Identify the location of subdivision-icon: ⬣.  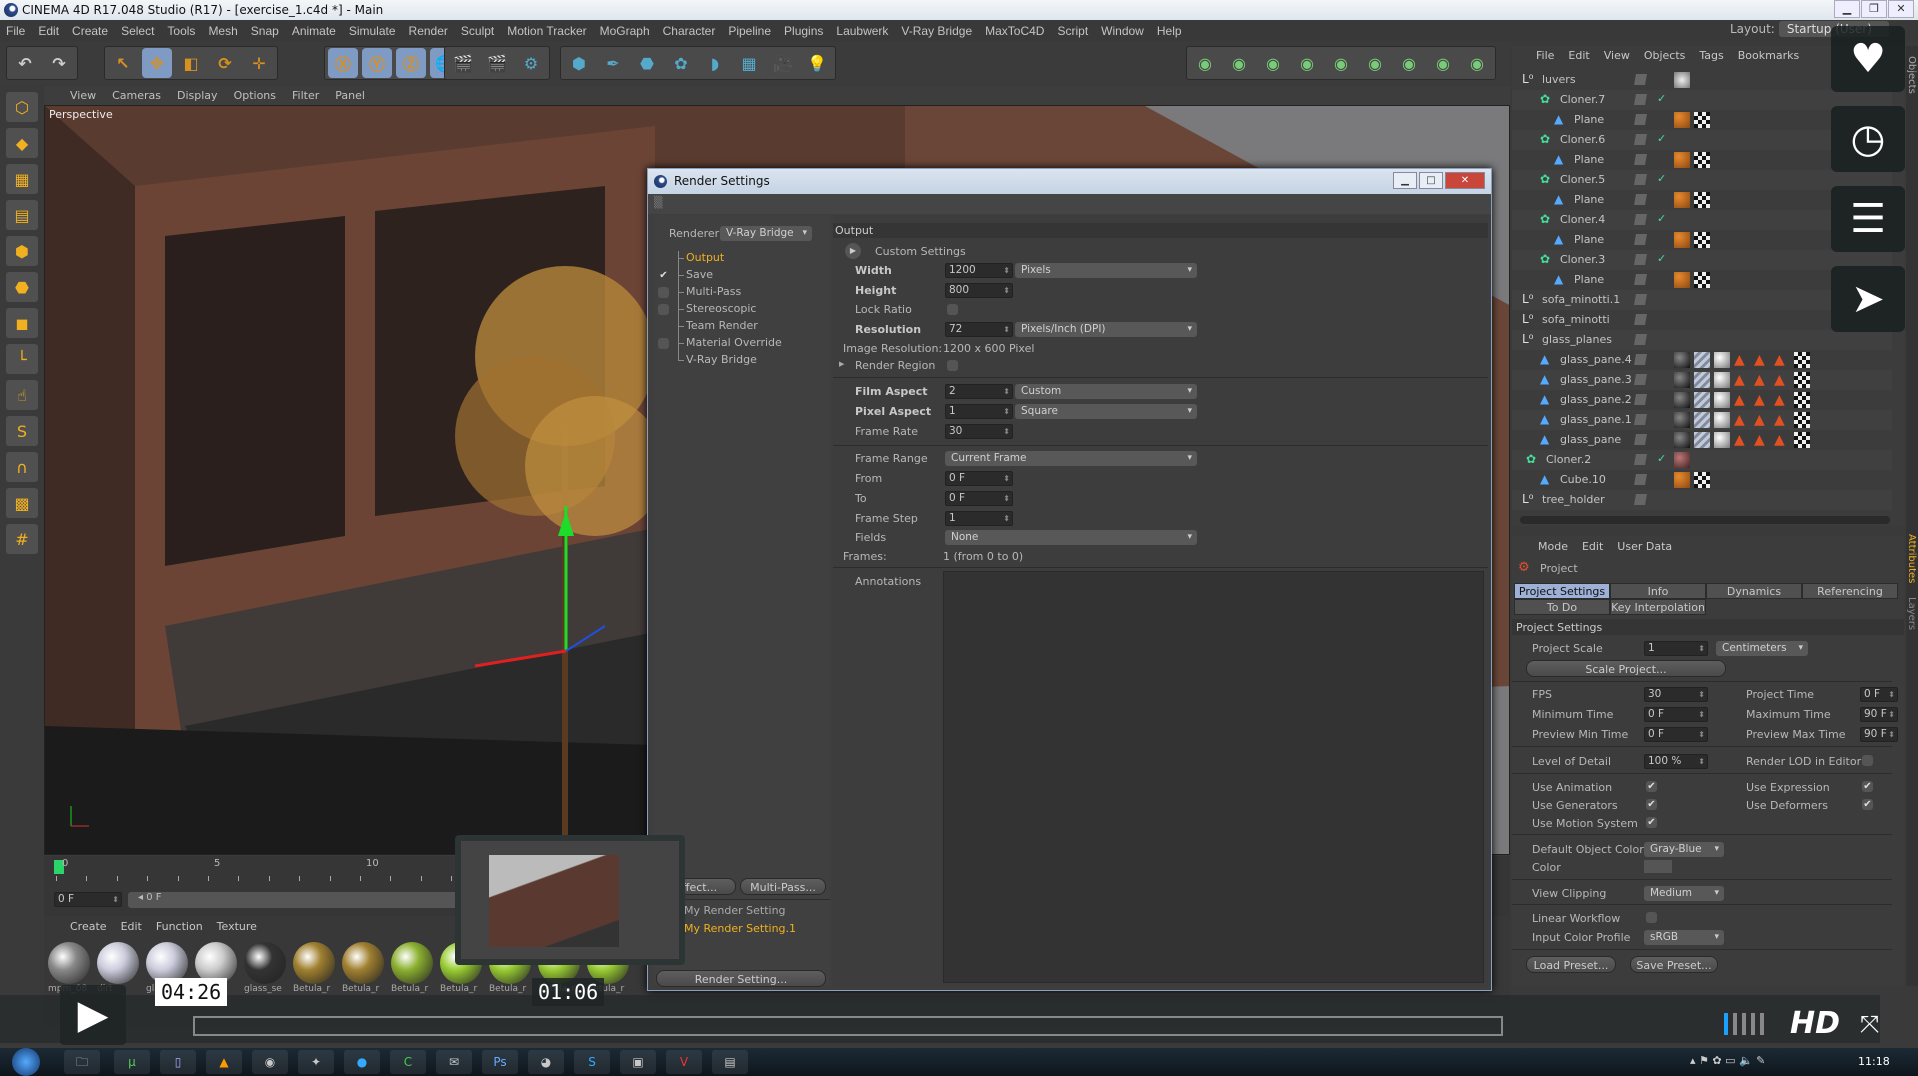
(647, 63).